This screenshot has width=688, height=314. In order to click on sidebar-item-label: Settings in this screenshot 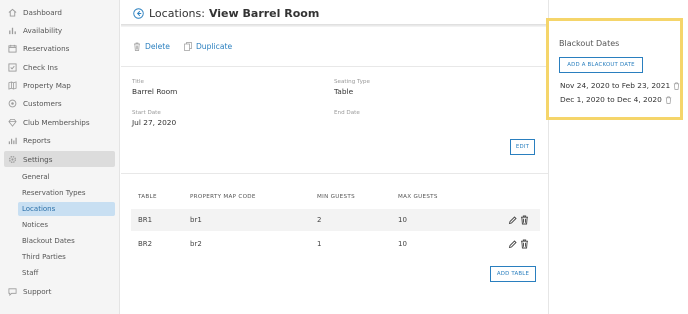, I will do `click(38, 159)`.